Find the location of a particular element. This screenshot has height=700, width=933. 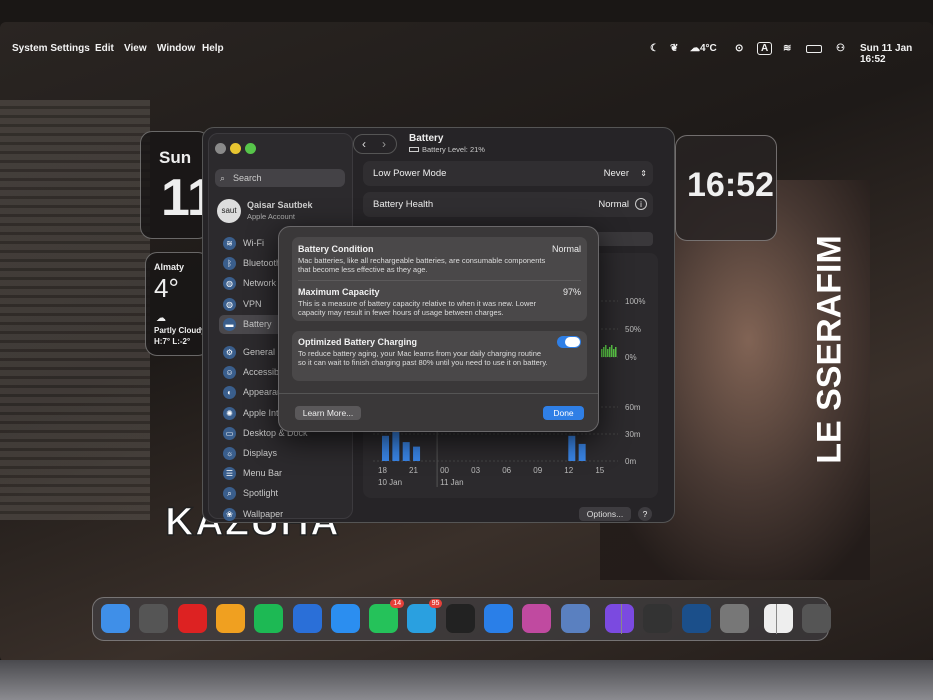

low-power-select: Never is located at coordinates (616, 173).